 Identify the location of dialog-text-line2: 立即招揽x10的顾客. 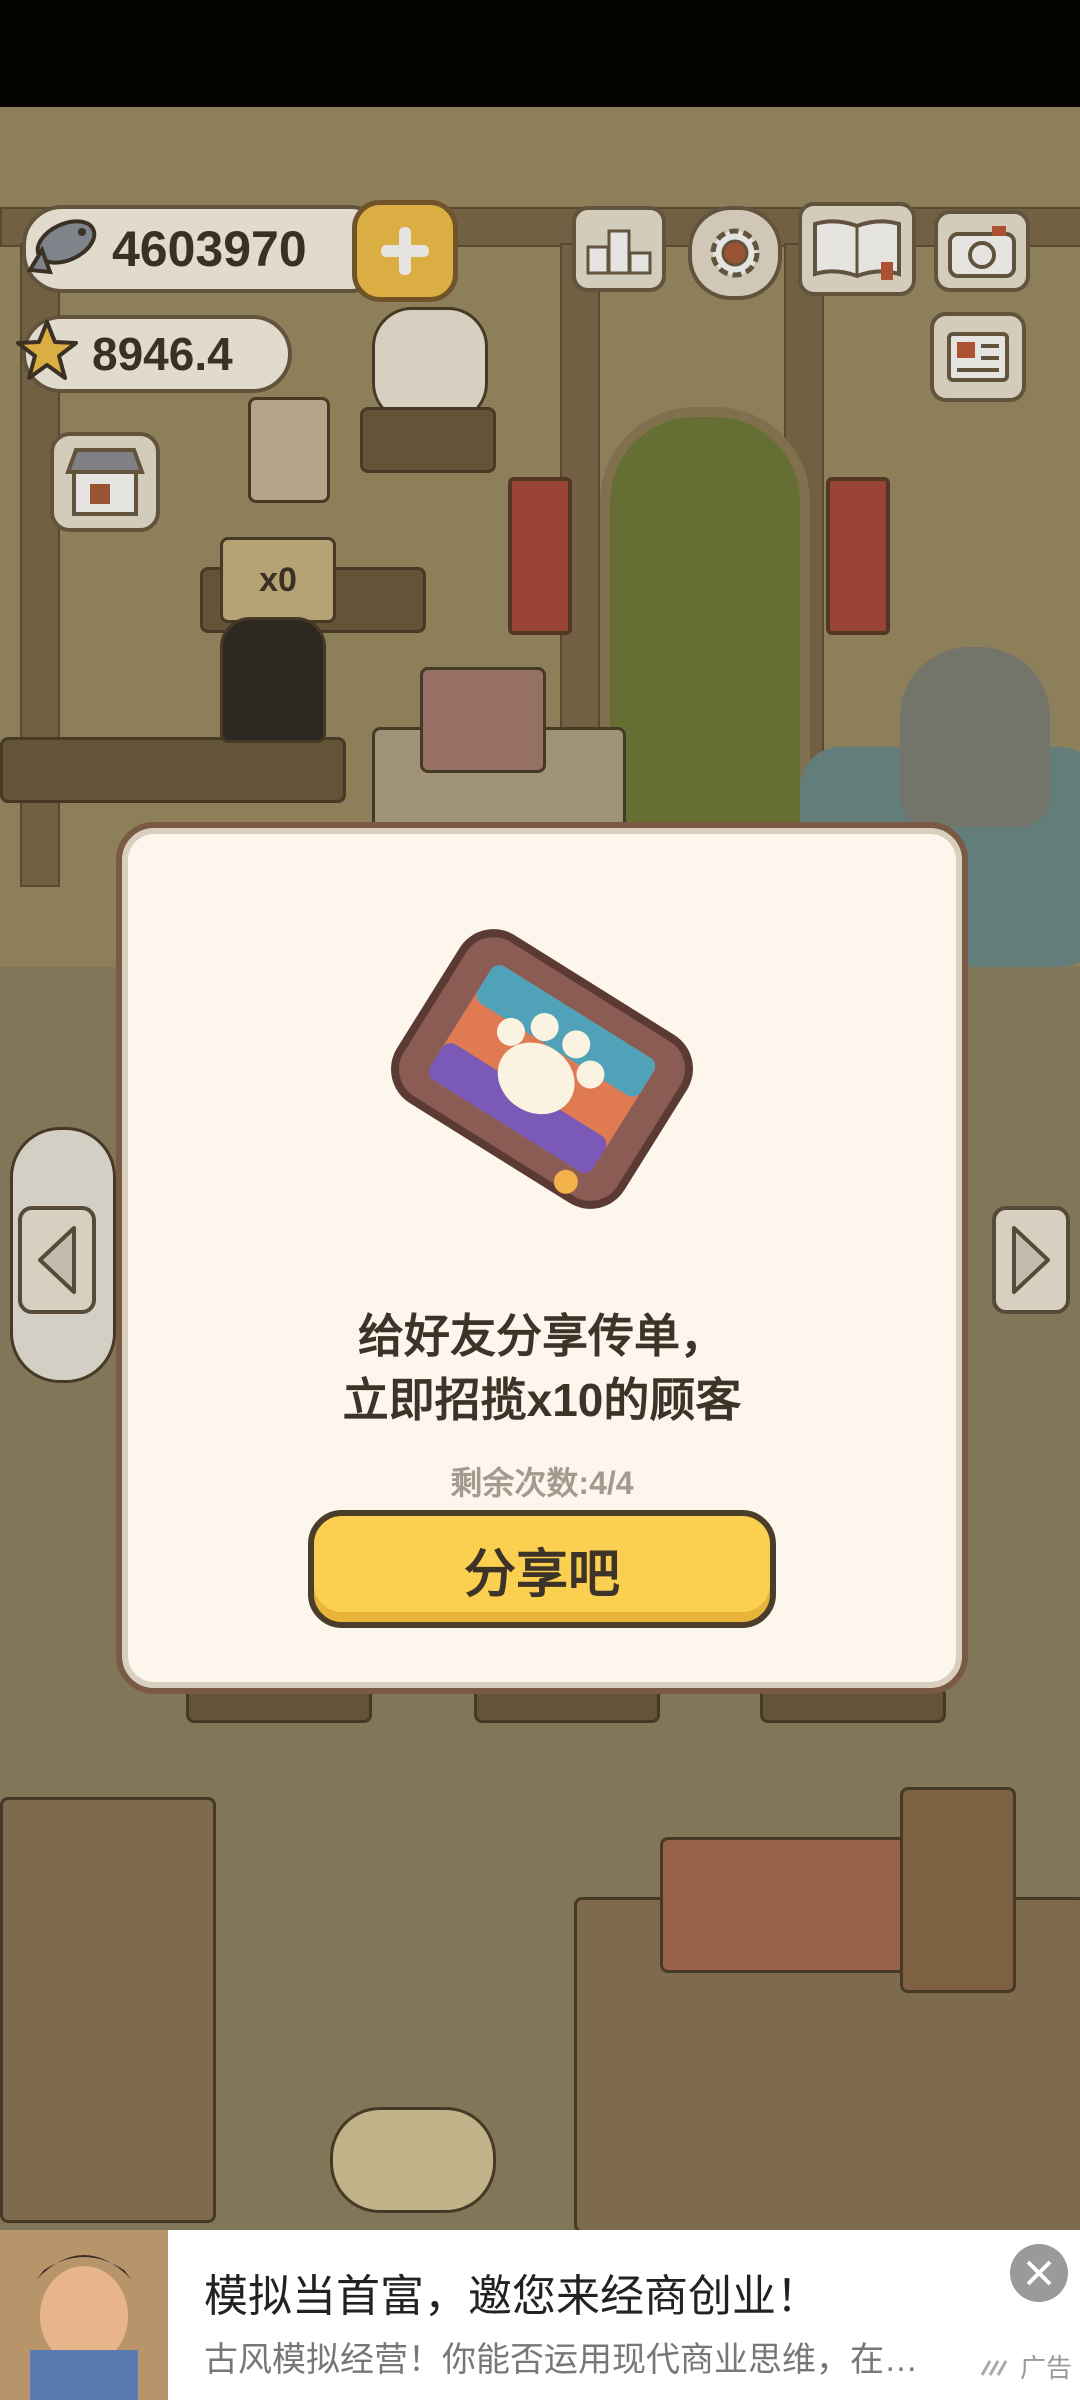
(542, 1400).